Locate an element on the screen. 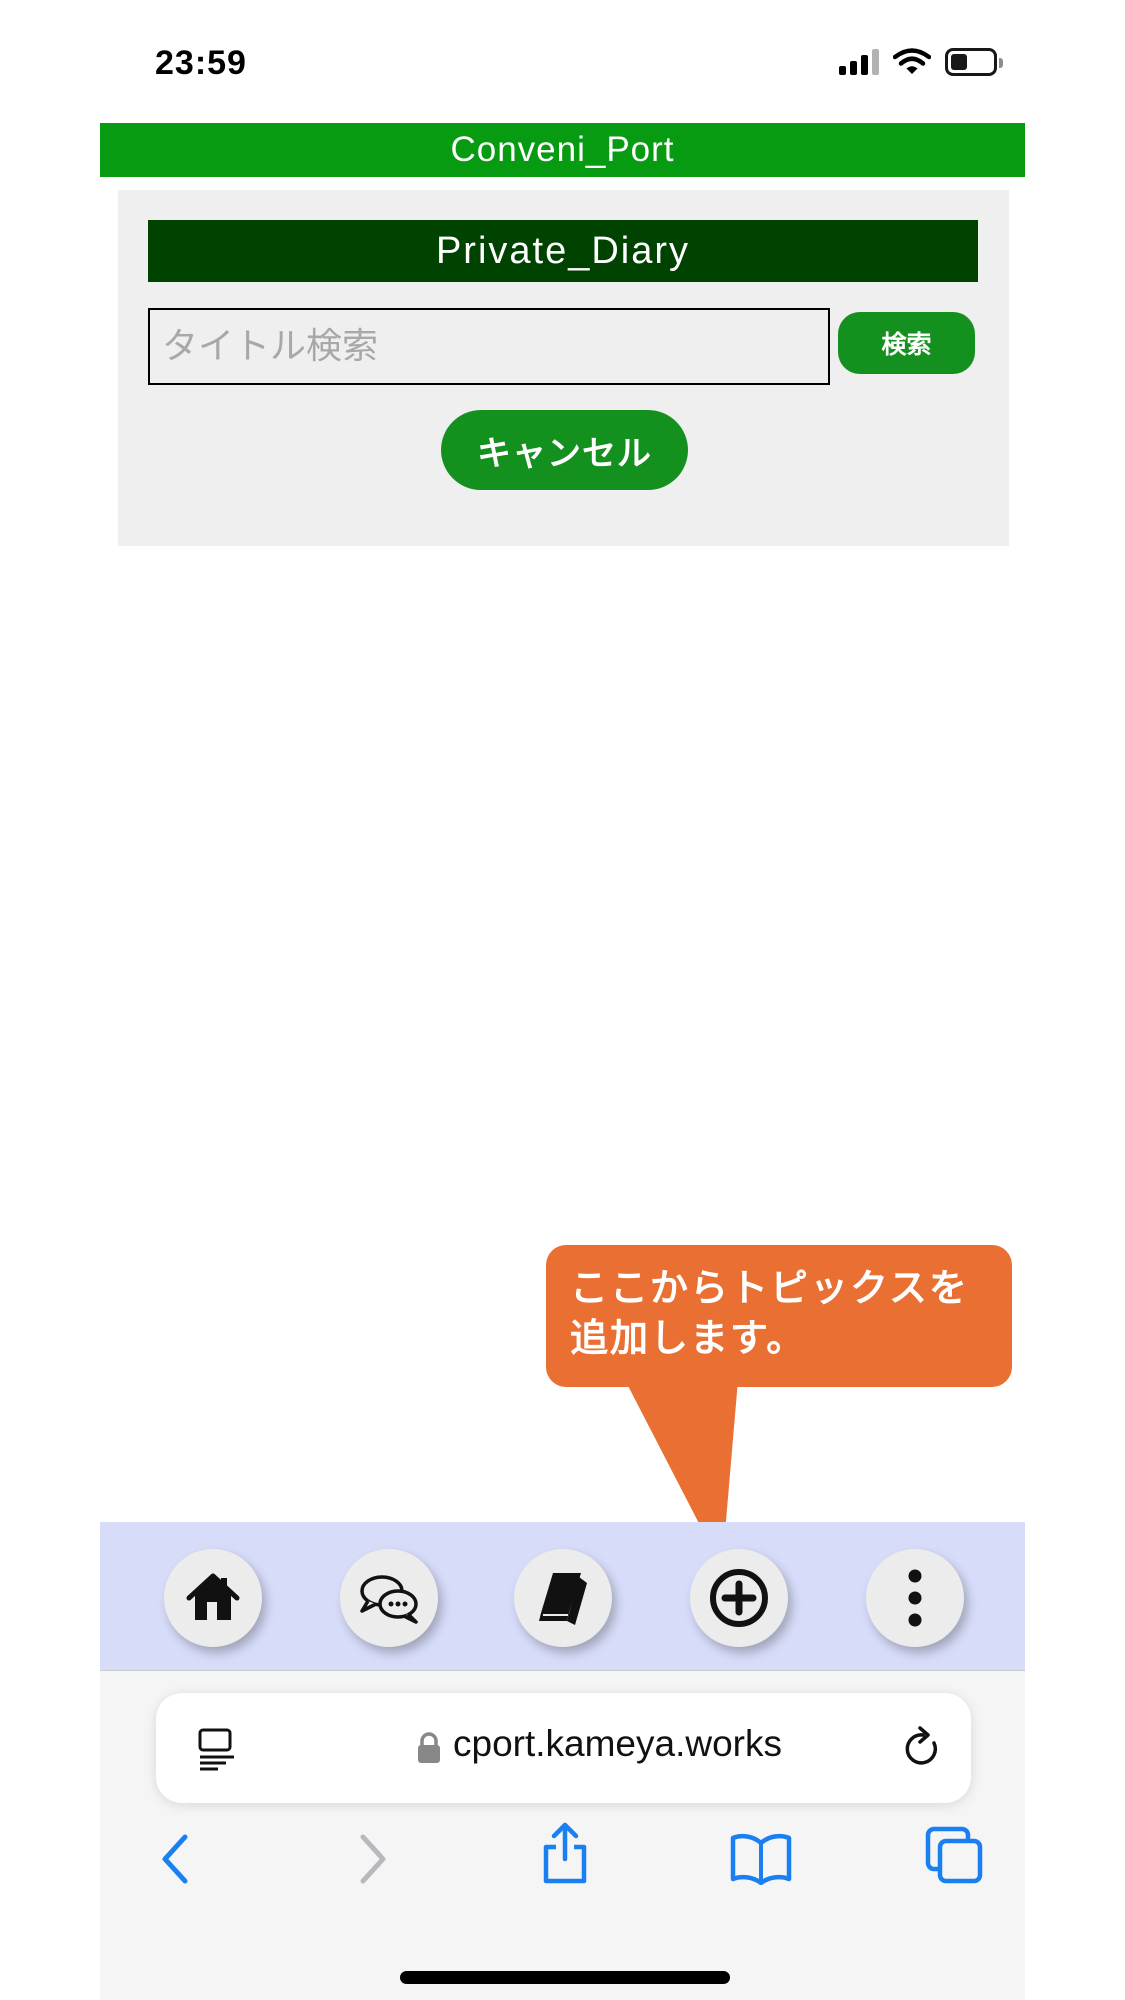  battery-icon is located at coordinates (974, 62).